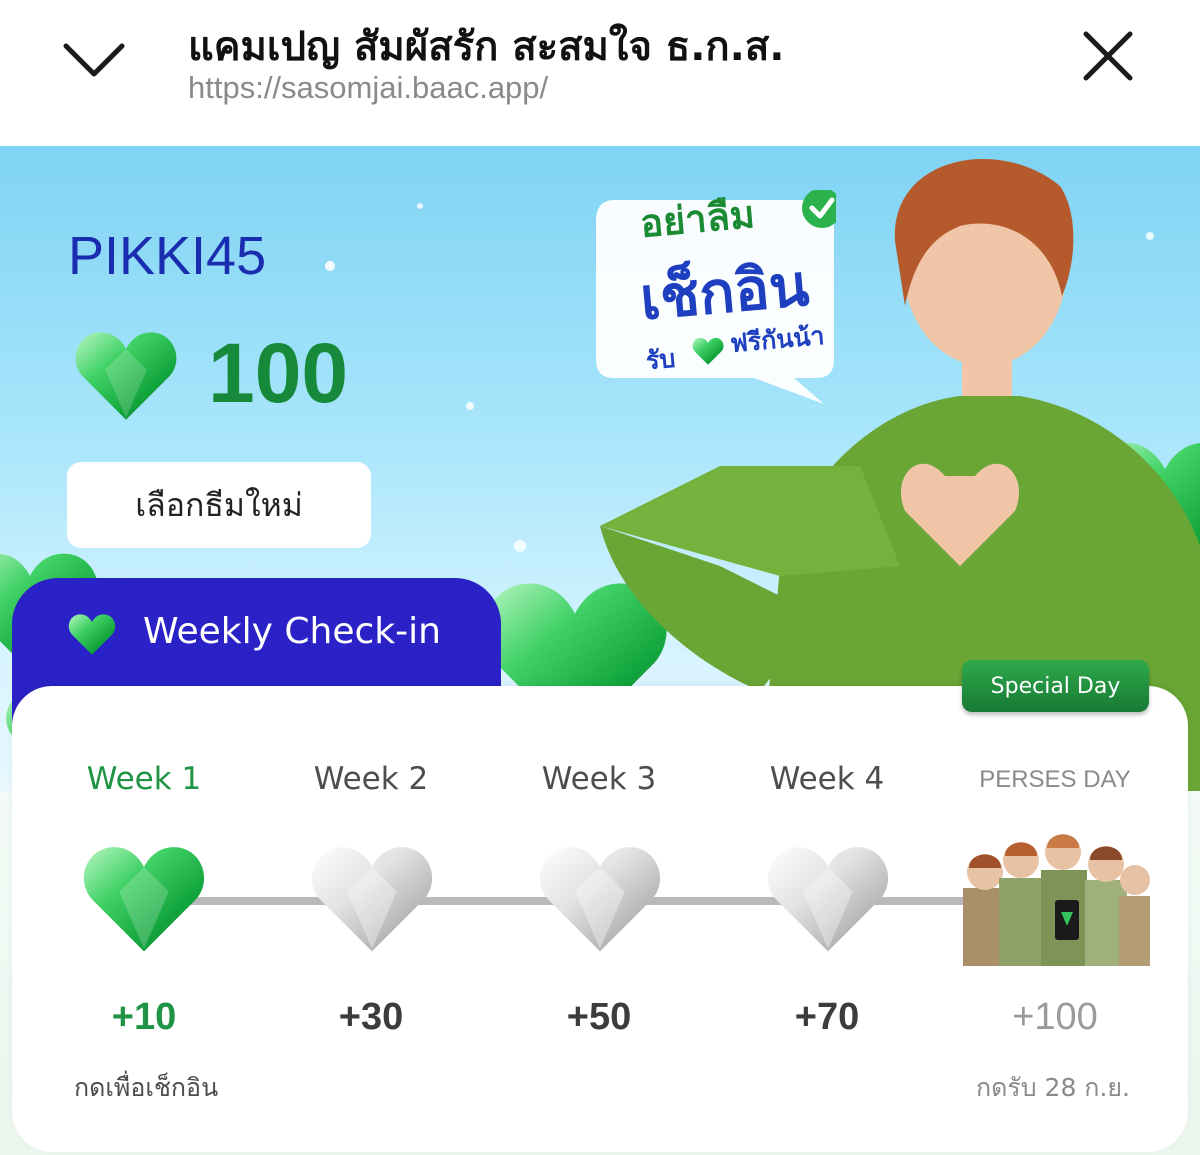 This screenshot has height=1155, width=1200. What do you see at coordinates (599, 779) in the screenshot?
I see `week-3-label: Week 3` at bounding box center [599, 779].